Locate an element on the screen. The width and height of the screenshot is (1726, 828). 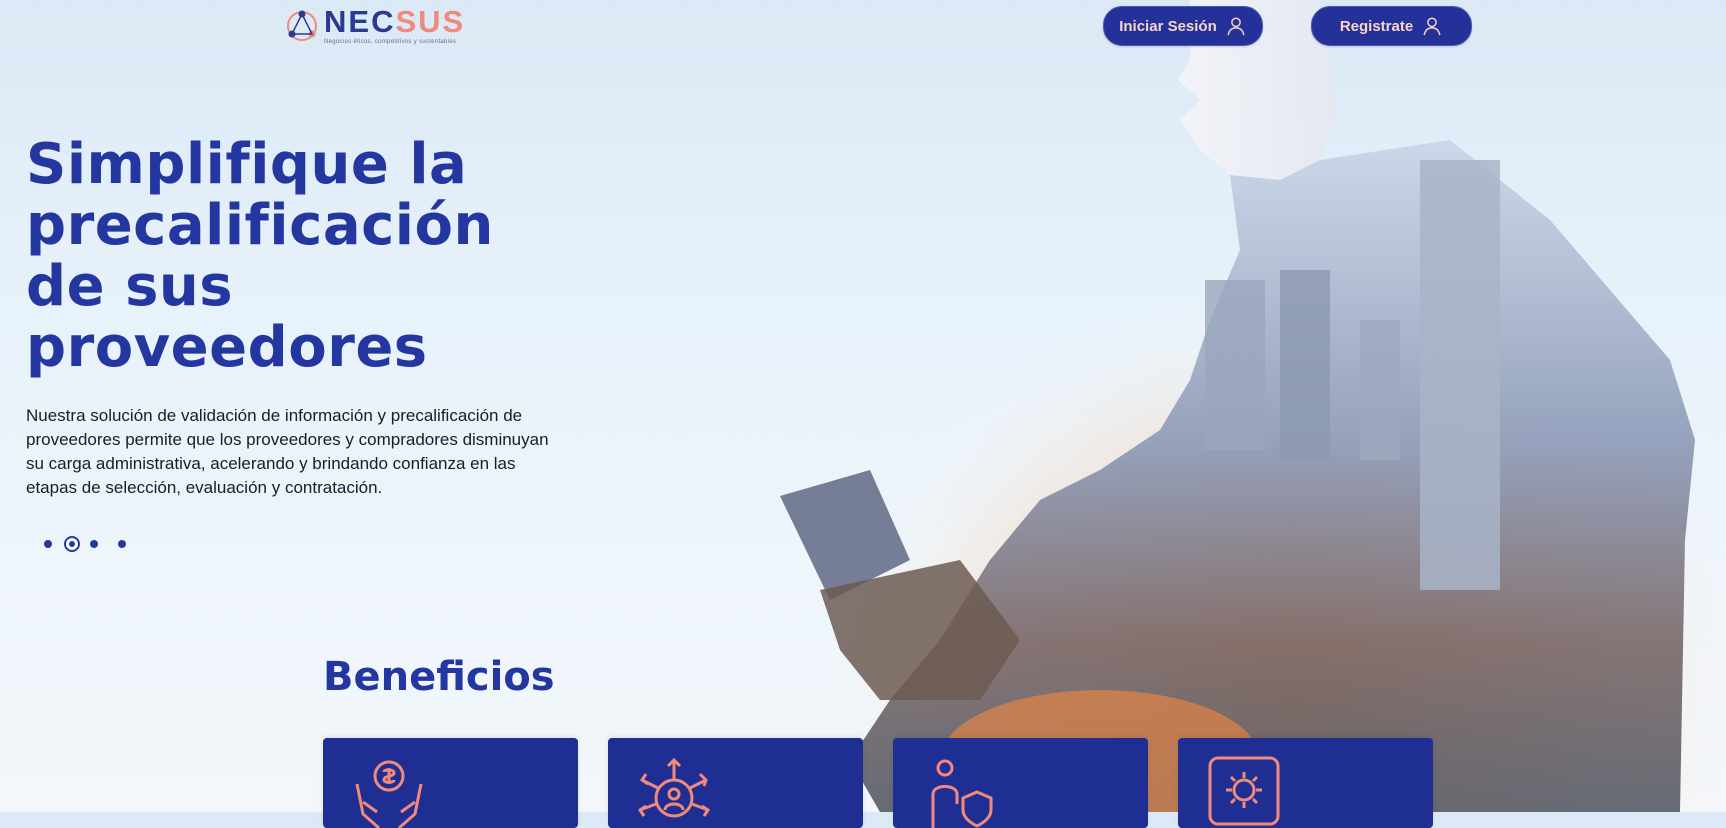
login-button: Iniciar Sesión is located at coordinates (1183, 26).